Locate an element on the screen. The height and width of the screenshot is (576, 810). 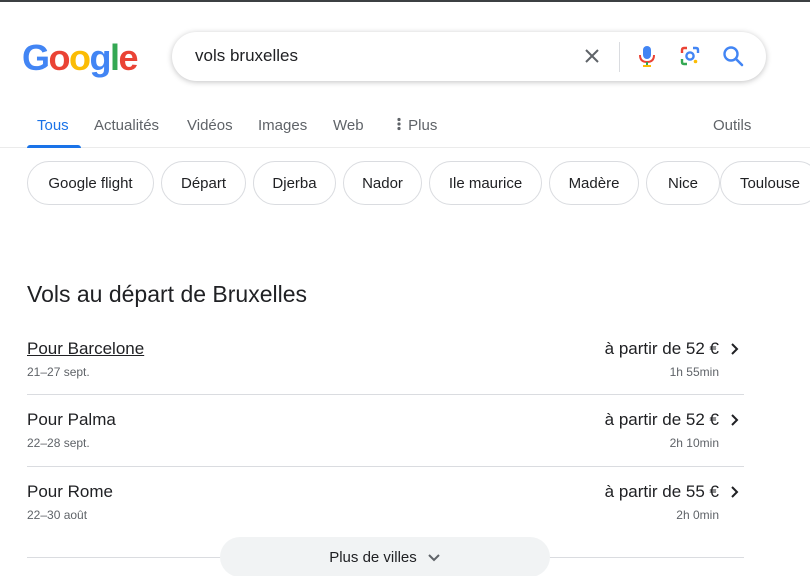
mic-icon is located at coordinates (647, 56).